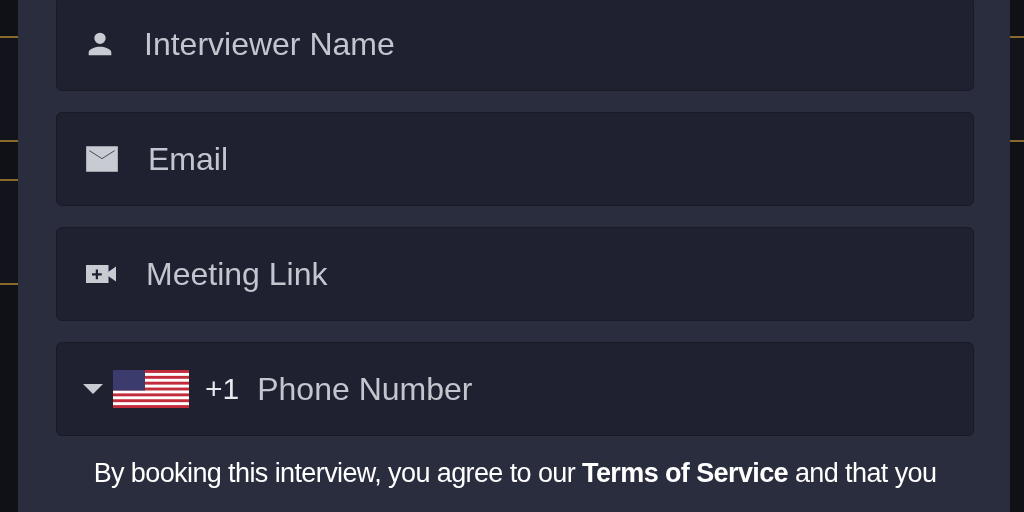 Image resolution: width=1024 pixels, height=512 pixels. What do you see at coordinates (560, 159) in the screenshot?
I see `text-input: Email` at bounding box center [560, 159].